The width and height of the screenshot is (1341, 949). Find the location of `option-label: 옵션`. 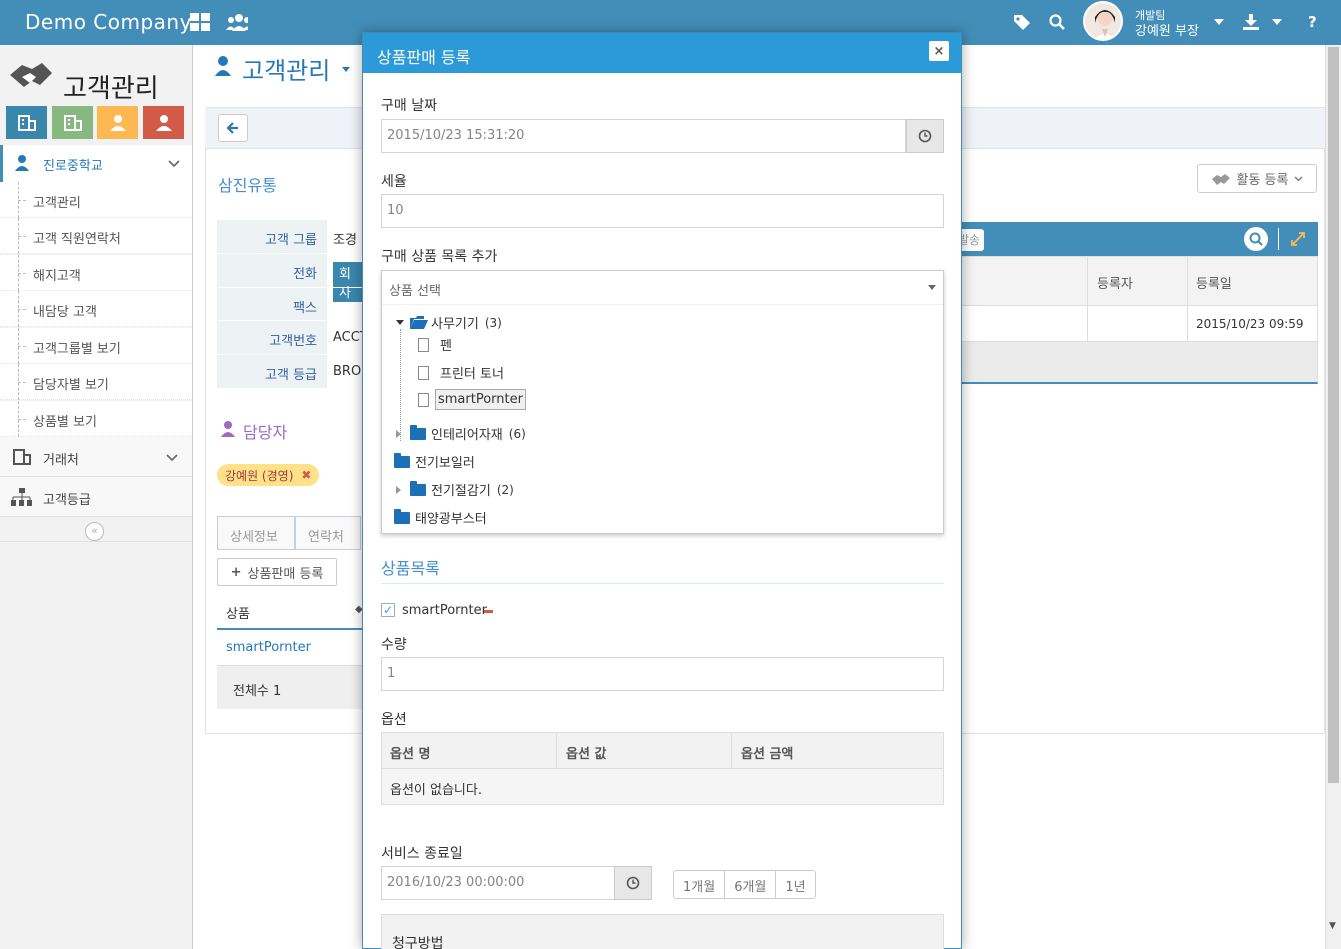

option-label: 옵션 is located at coordinates (394, 720).